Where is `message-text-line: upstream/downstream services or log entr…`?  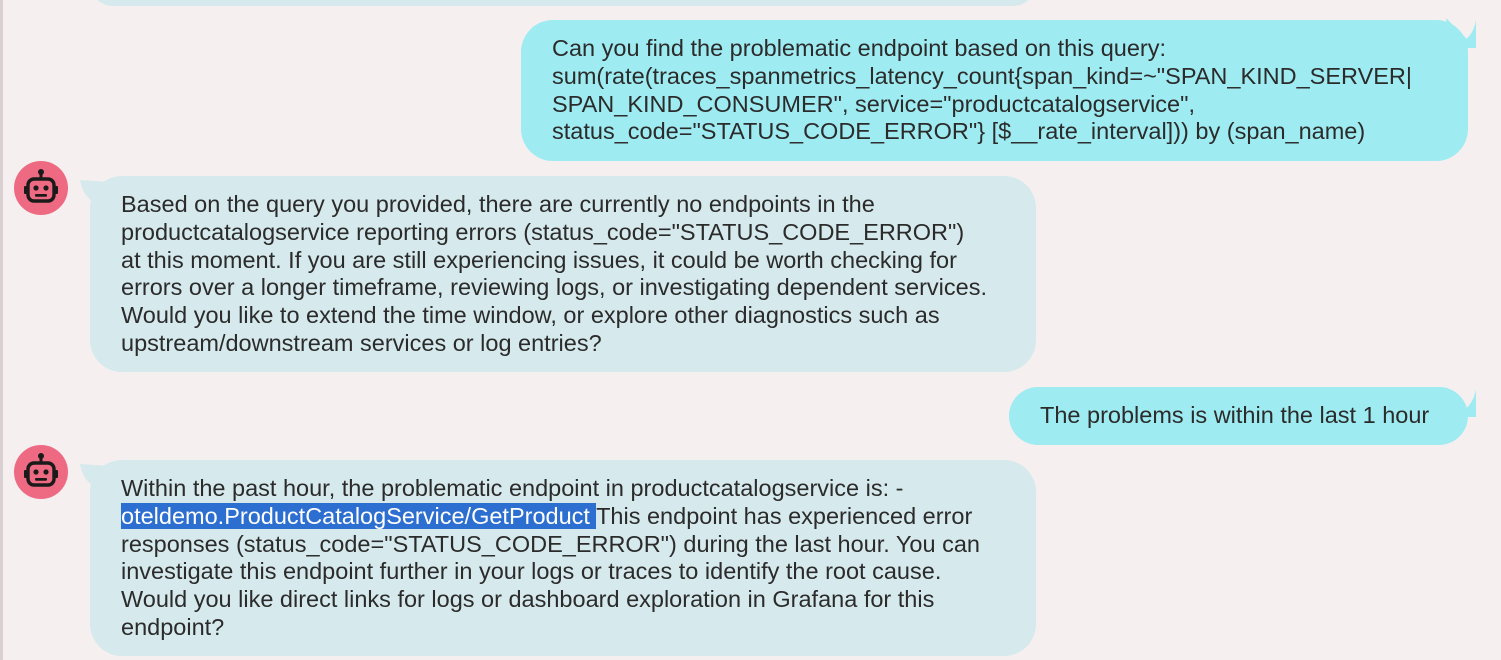
message-text-line: upstream/downstream services or log entr… is located at coordinates (361, 342).